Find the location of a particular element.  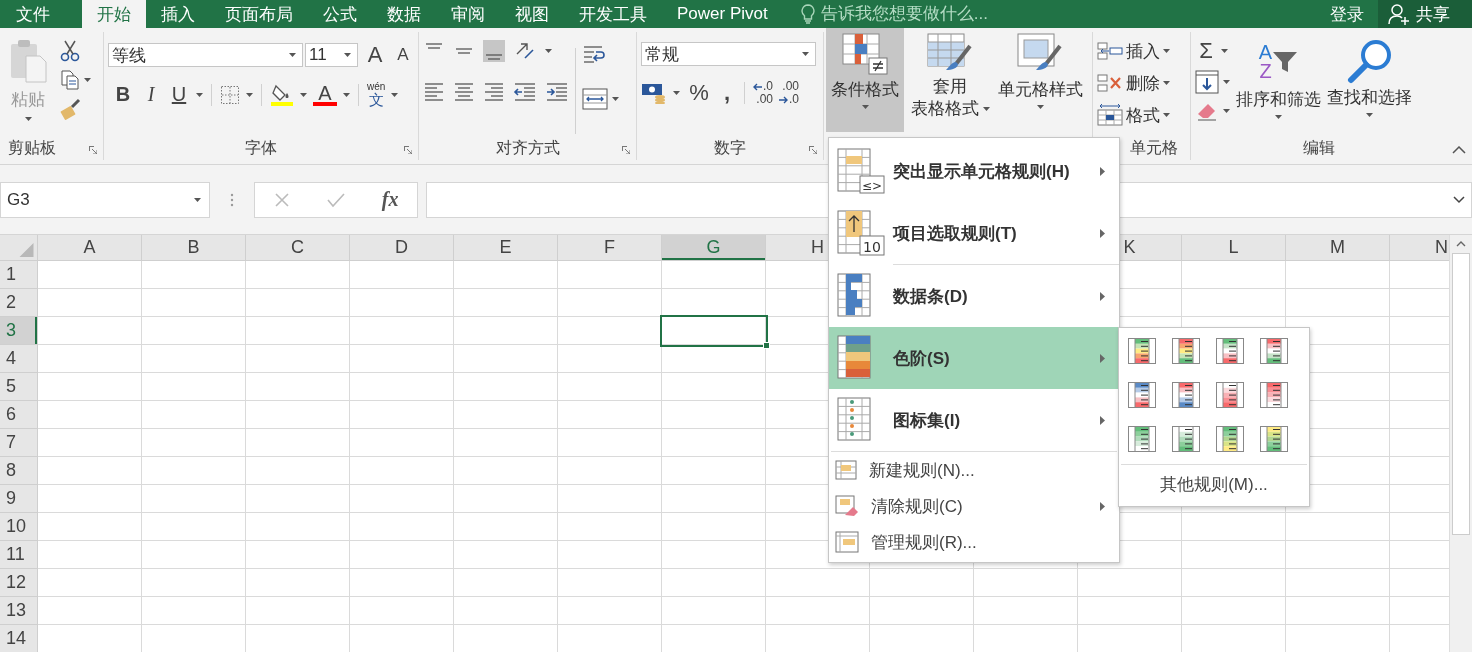

group-label: 剪贴板 is located at coordinates (32, 147).